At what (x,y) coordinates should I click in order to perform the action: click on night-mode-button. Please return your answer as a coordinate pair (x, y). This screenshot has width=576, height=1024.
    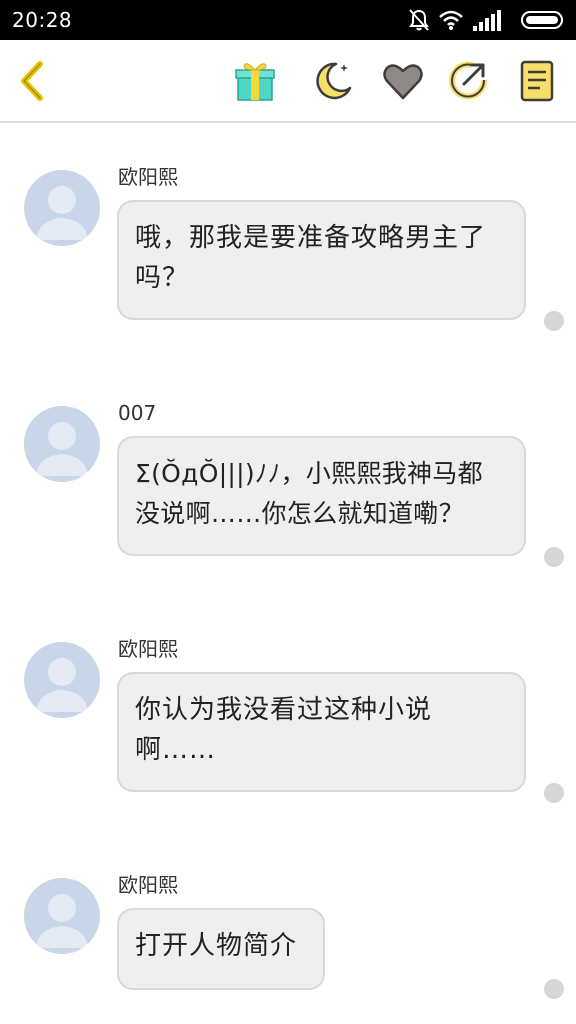
    Looking at the image, I should click on (333, 81).